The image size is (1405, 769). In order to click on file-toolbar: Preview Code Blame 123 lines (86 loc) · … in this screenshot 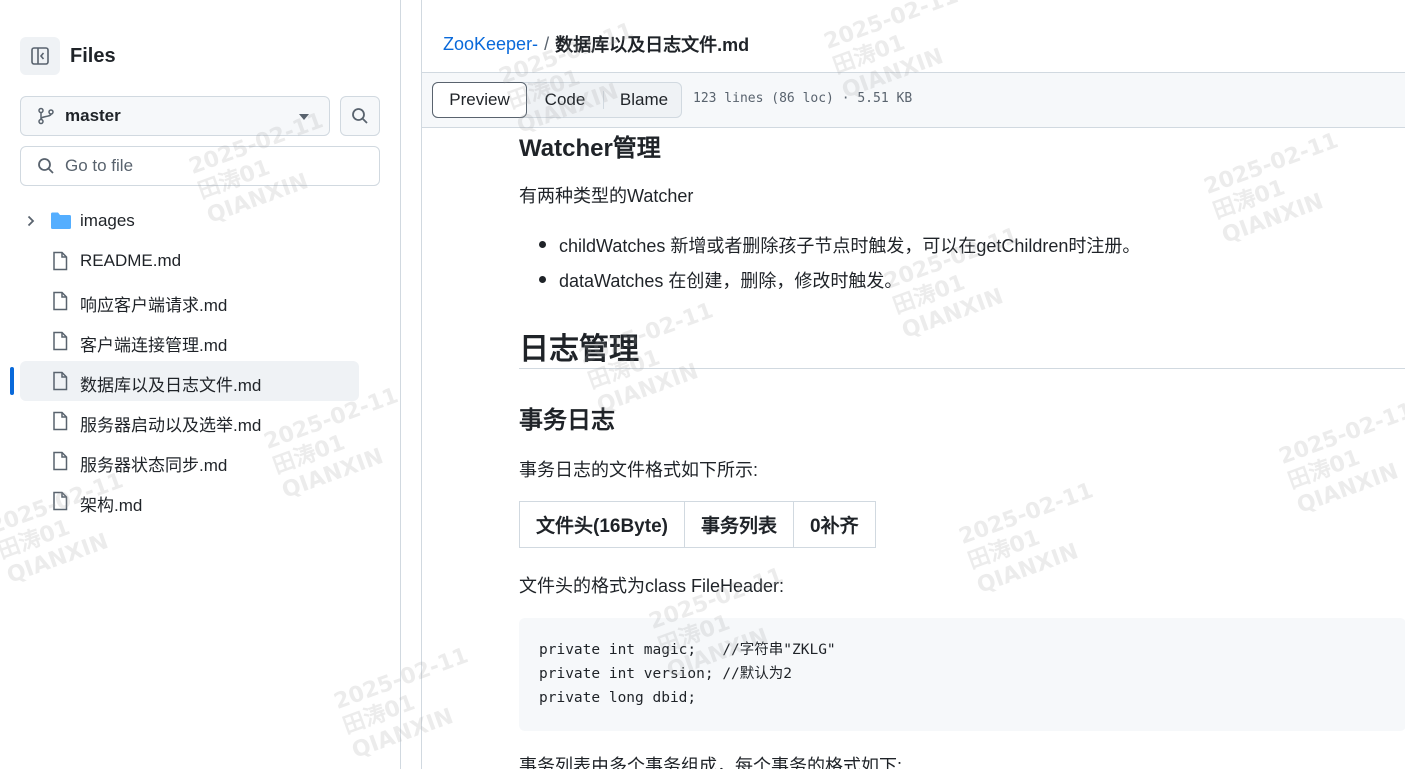, I will do `click(913, 100)`.